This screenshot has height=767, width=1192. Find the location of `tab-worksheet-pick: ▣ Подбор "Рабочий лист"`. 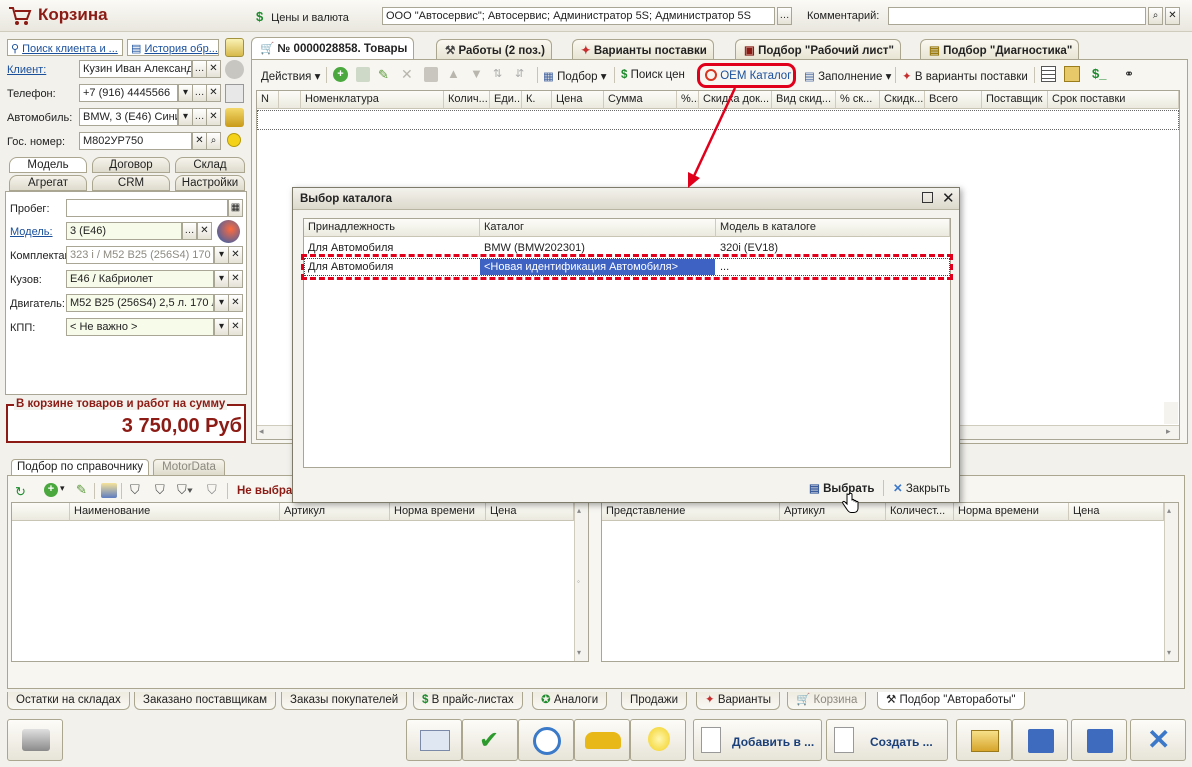

tab-worksheet-pick: ▣ Подбор "Рабочий лист" is located at coordinates (818, 49).